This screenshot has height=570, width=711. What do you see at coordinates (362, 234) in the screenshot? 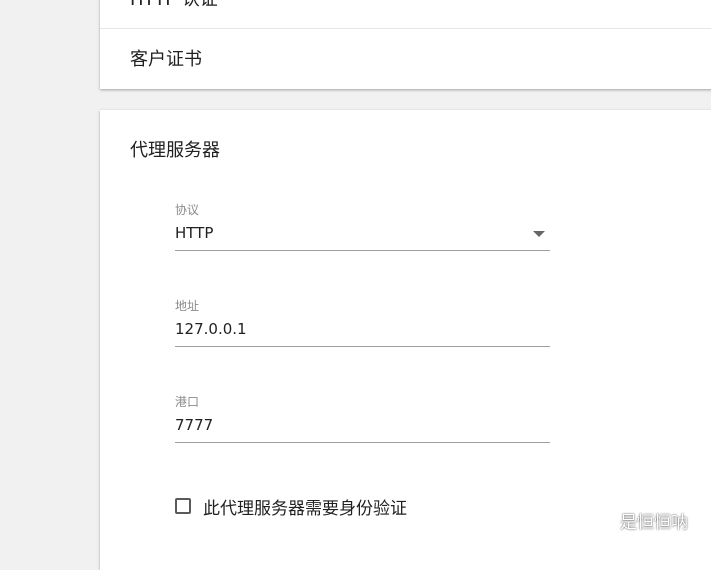
I see `protocol-select: HTTP` at bounding box center [362, 234].